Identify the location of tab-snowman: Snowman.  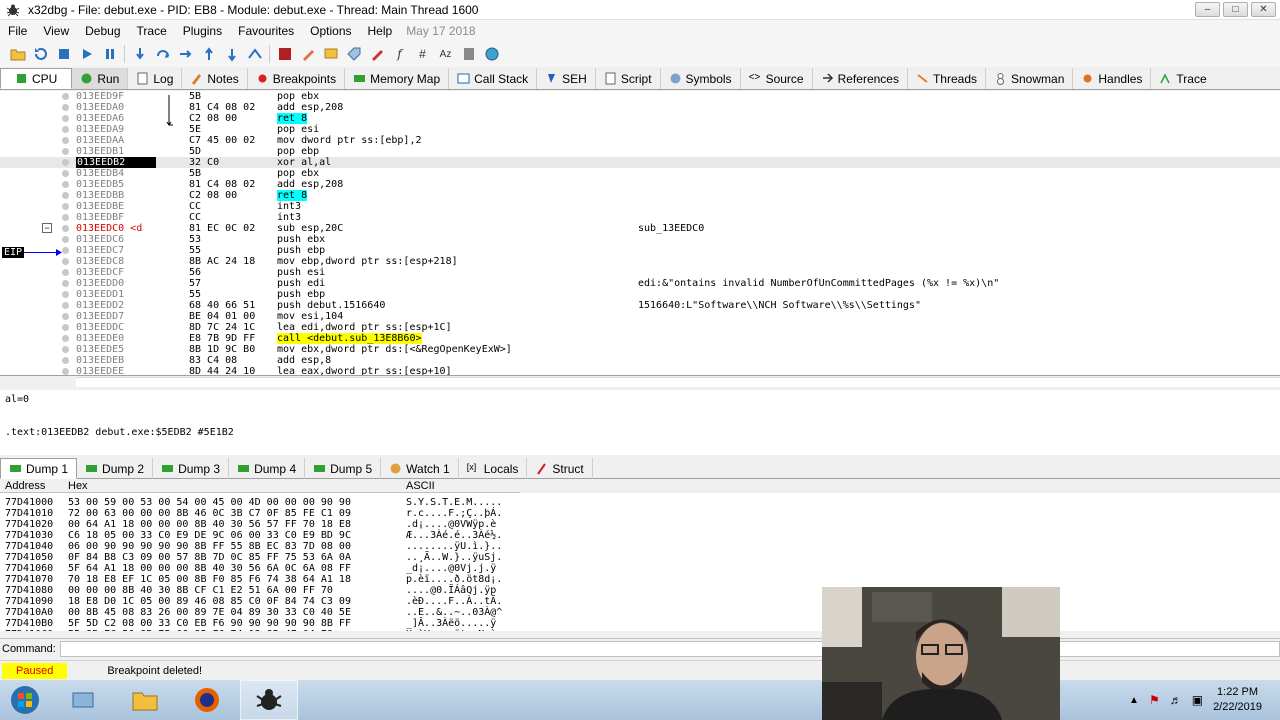
(1030, 78).